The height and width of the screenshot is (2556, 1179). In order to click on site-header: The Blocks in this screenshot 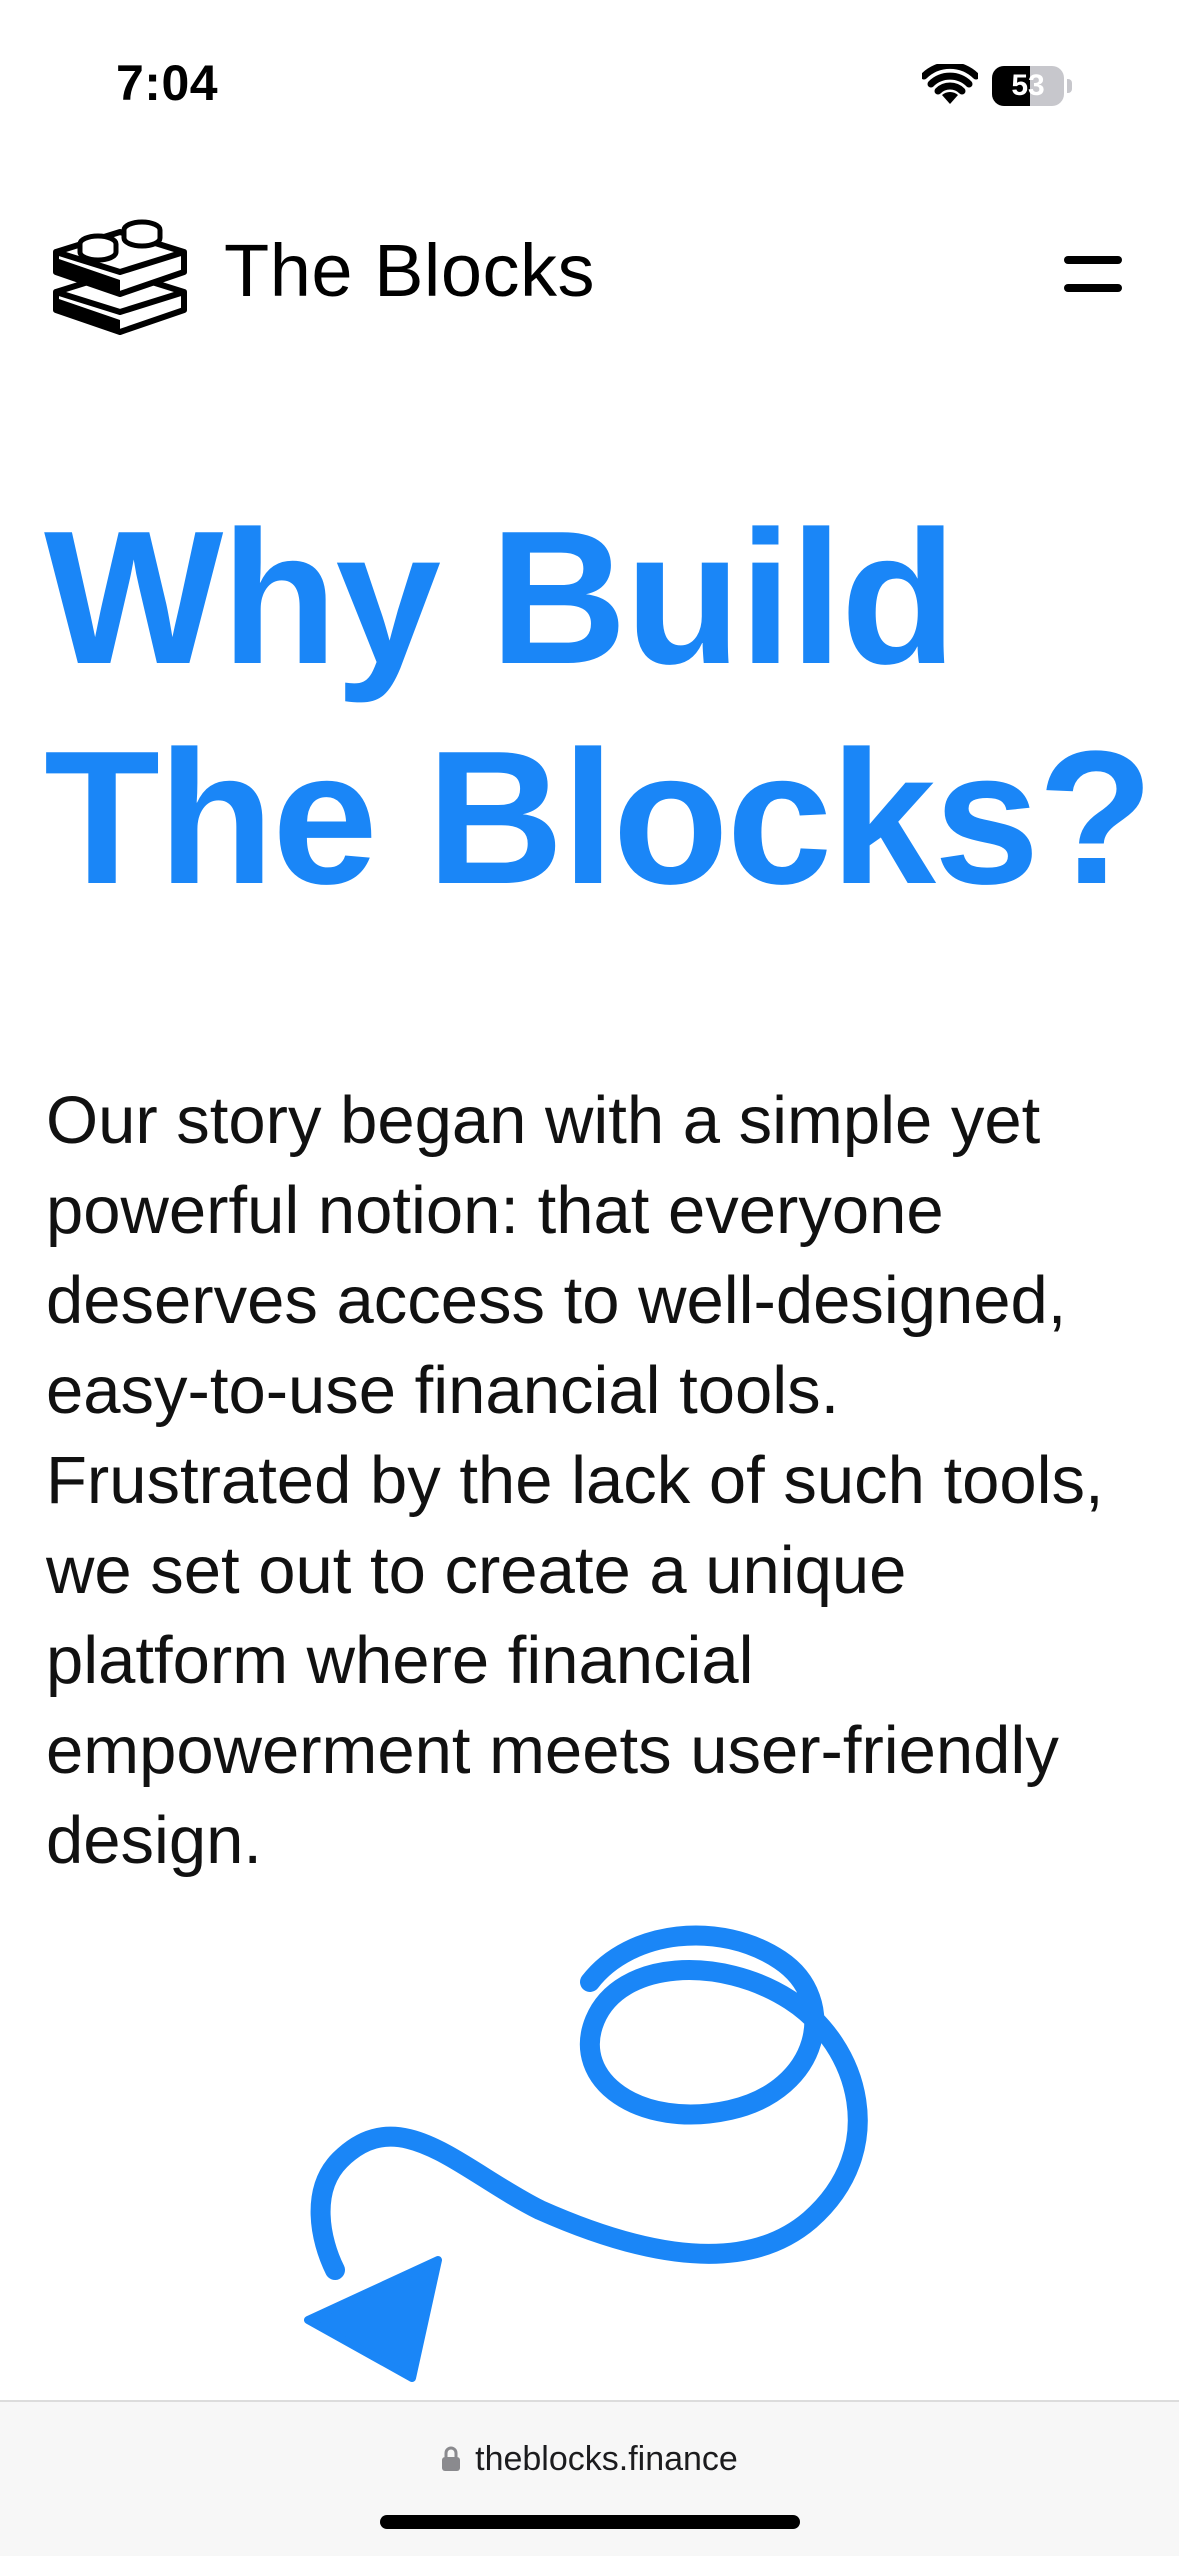, I will do `click(589, 275)`.